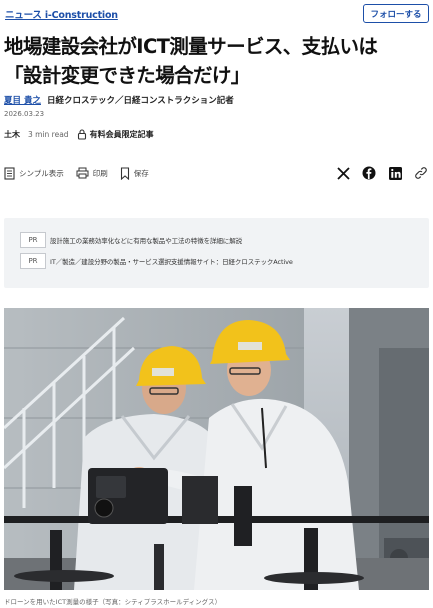  What do you see at coordinates (216, 61) in the screenshot?
I see `article-title: 地場建設会社がICT測量サービス、支払いは 「設計変更できた場合だけ」` at bounding box center [216, 61].